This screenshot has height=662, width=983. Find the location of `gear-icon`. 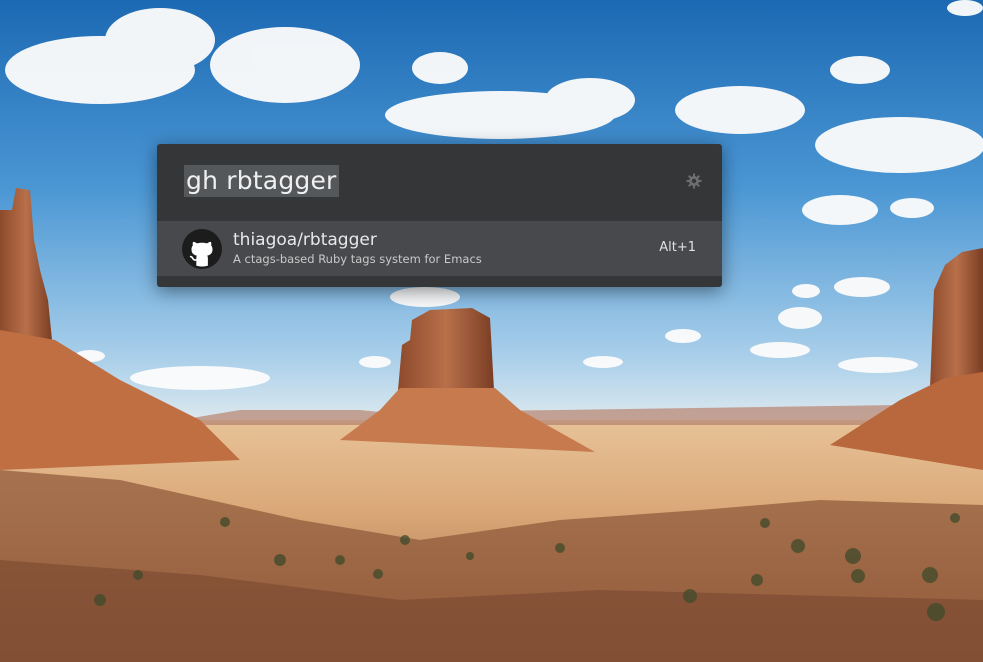

gear-icon is located at coordinates (694, 181).